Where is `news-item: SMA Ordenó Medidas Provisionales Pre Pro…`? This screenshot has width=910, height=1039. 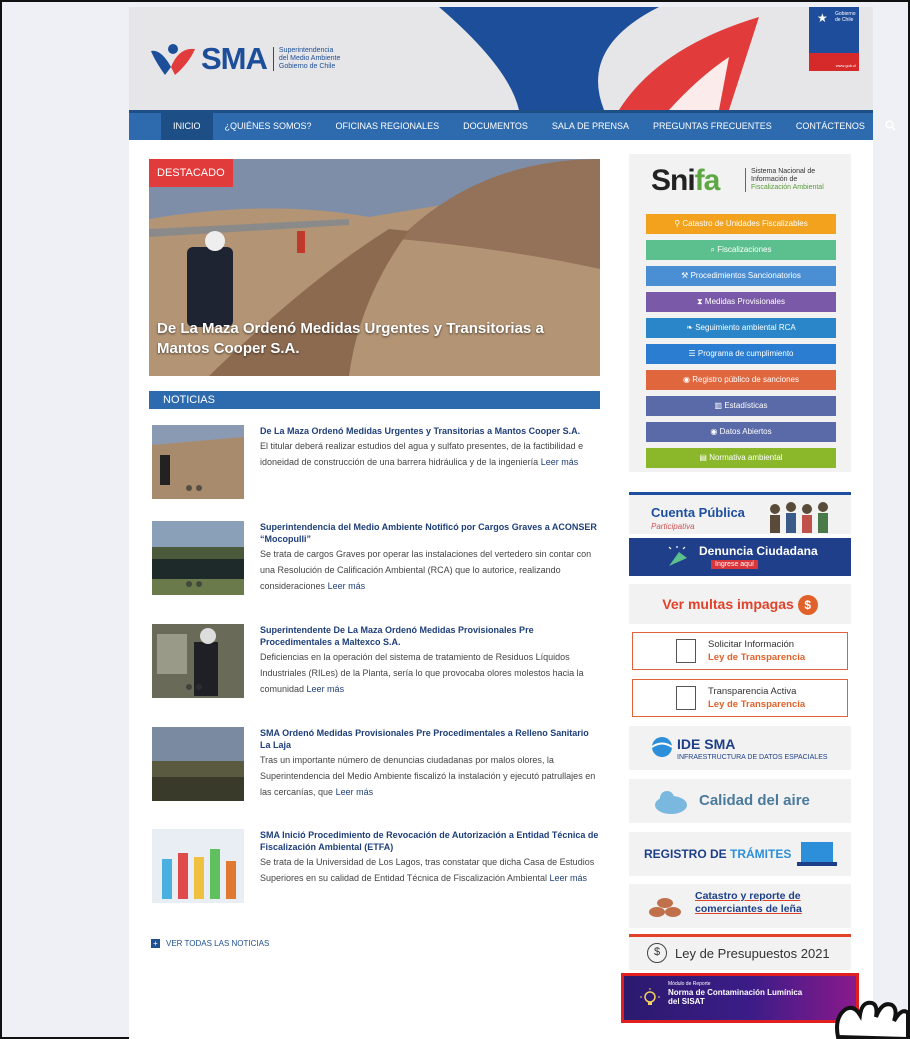
news-item: SMA Ordenó Medidas Provisionales Pre Pro… is located at coordinates (376, 774).